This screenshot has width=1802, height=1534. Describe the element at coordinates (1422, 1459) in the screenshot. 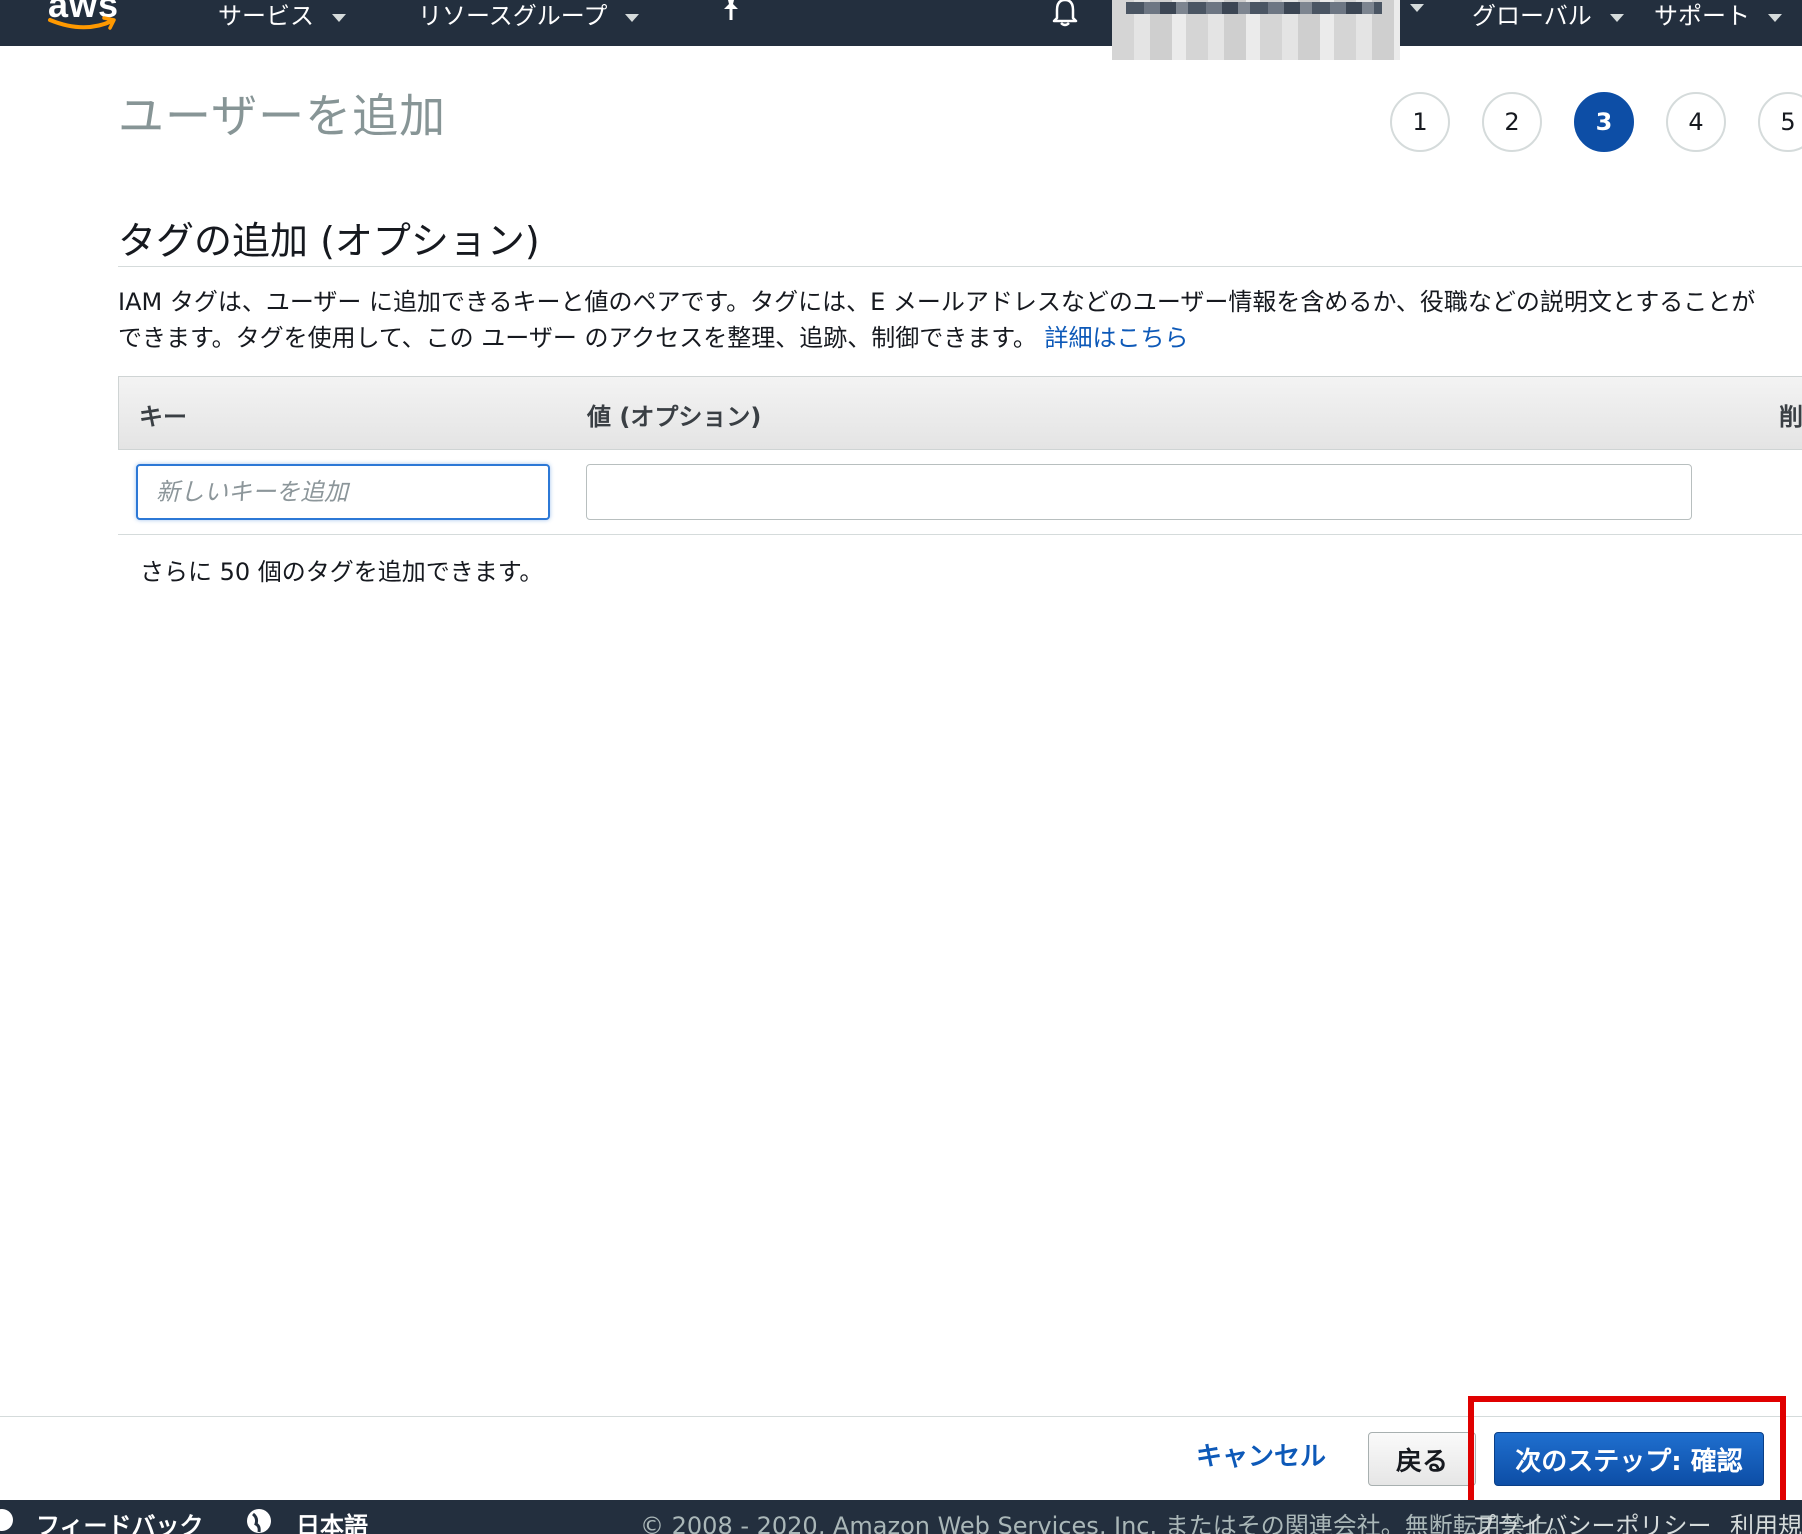

I see `back-button: 戻る` at that location.